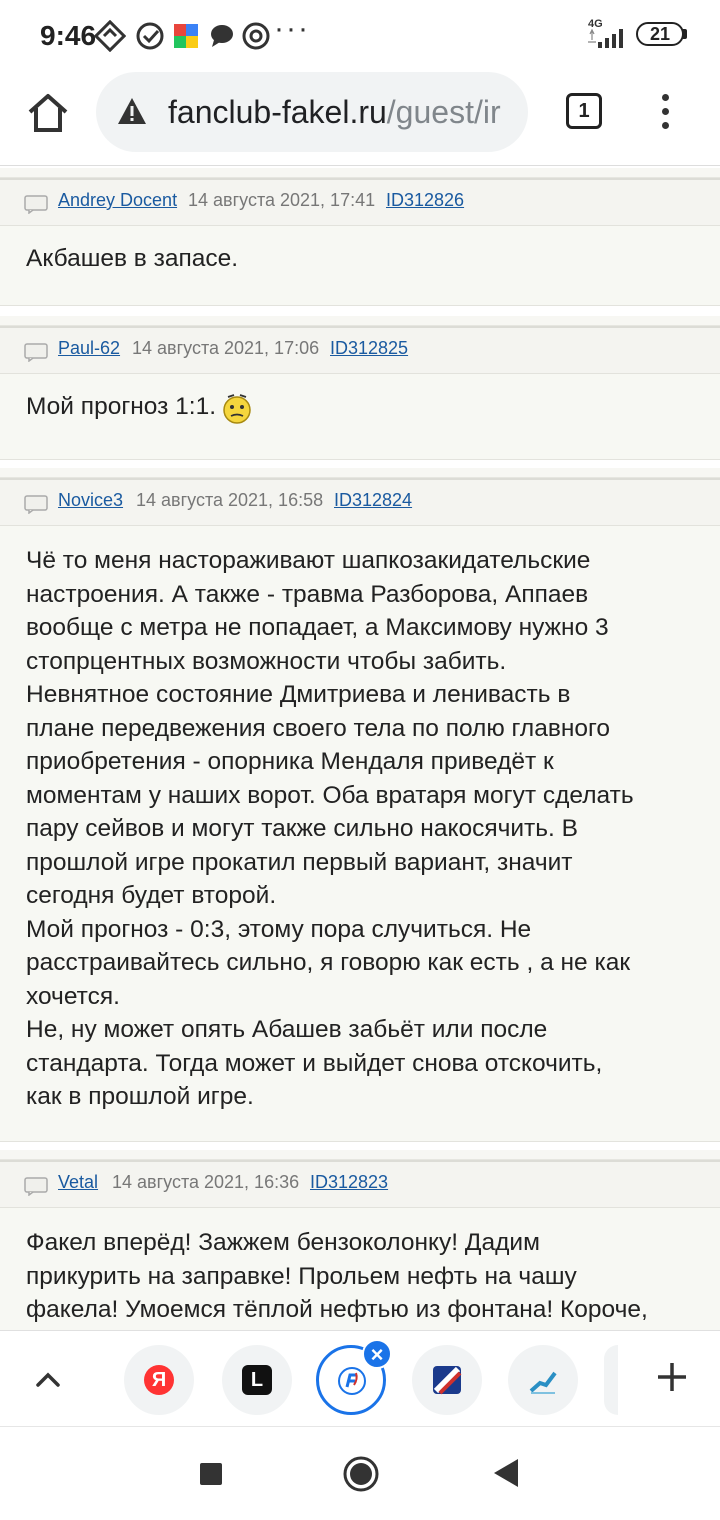  What do you see at coordinates (292, 28) in the screenshot?
I see `more-notifications-icon: ···` at bounding box center [292, 28].